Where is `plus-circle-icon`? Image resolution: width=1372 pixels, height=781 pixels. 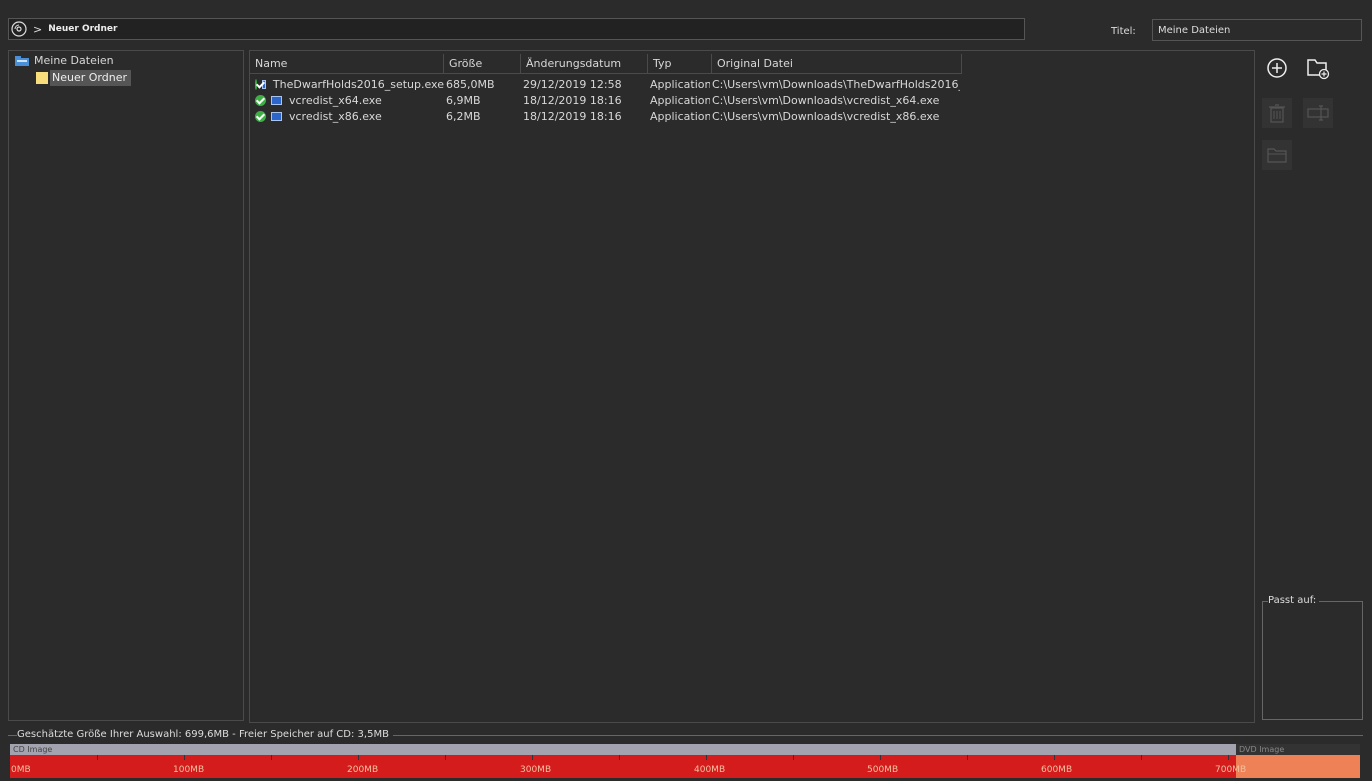 plus-circle-icon is located at coordinates (1277, 68).